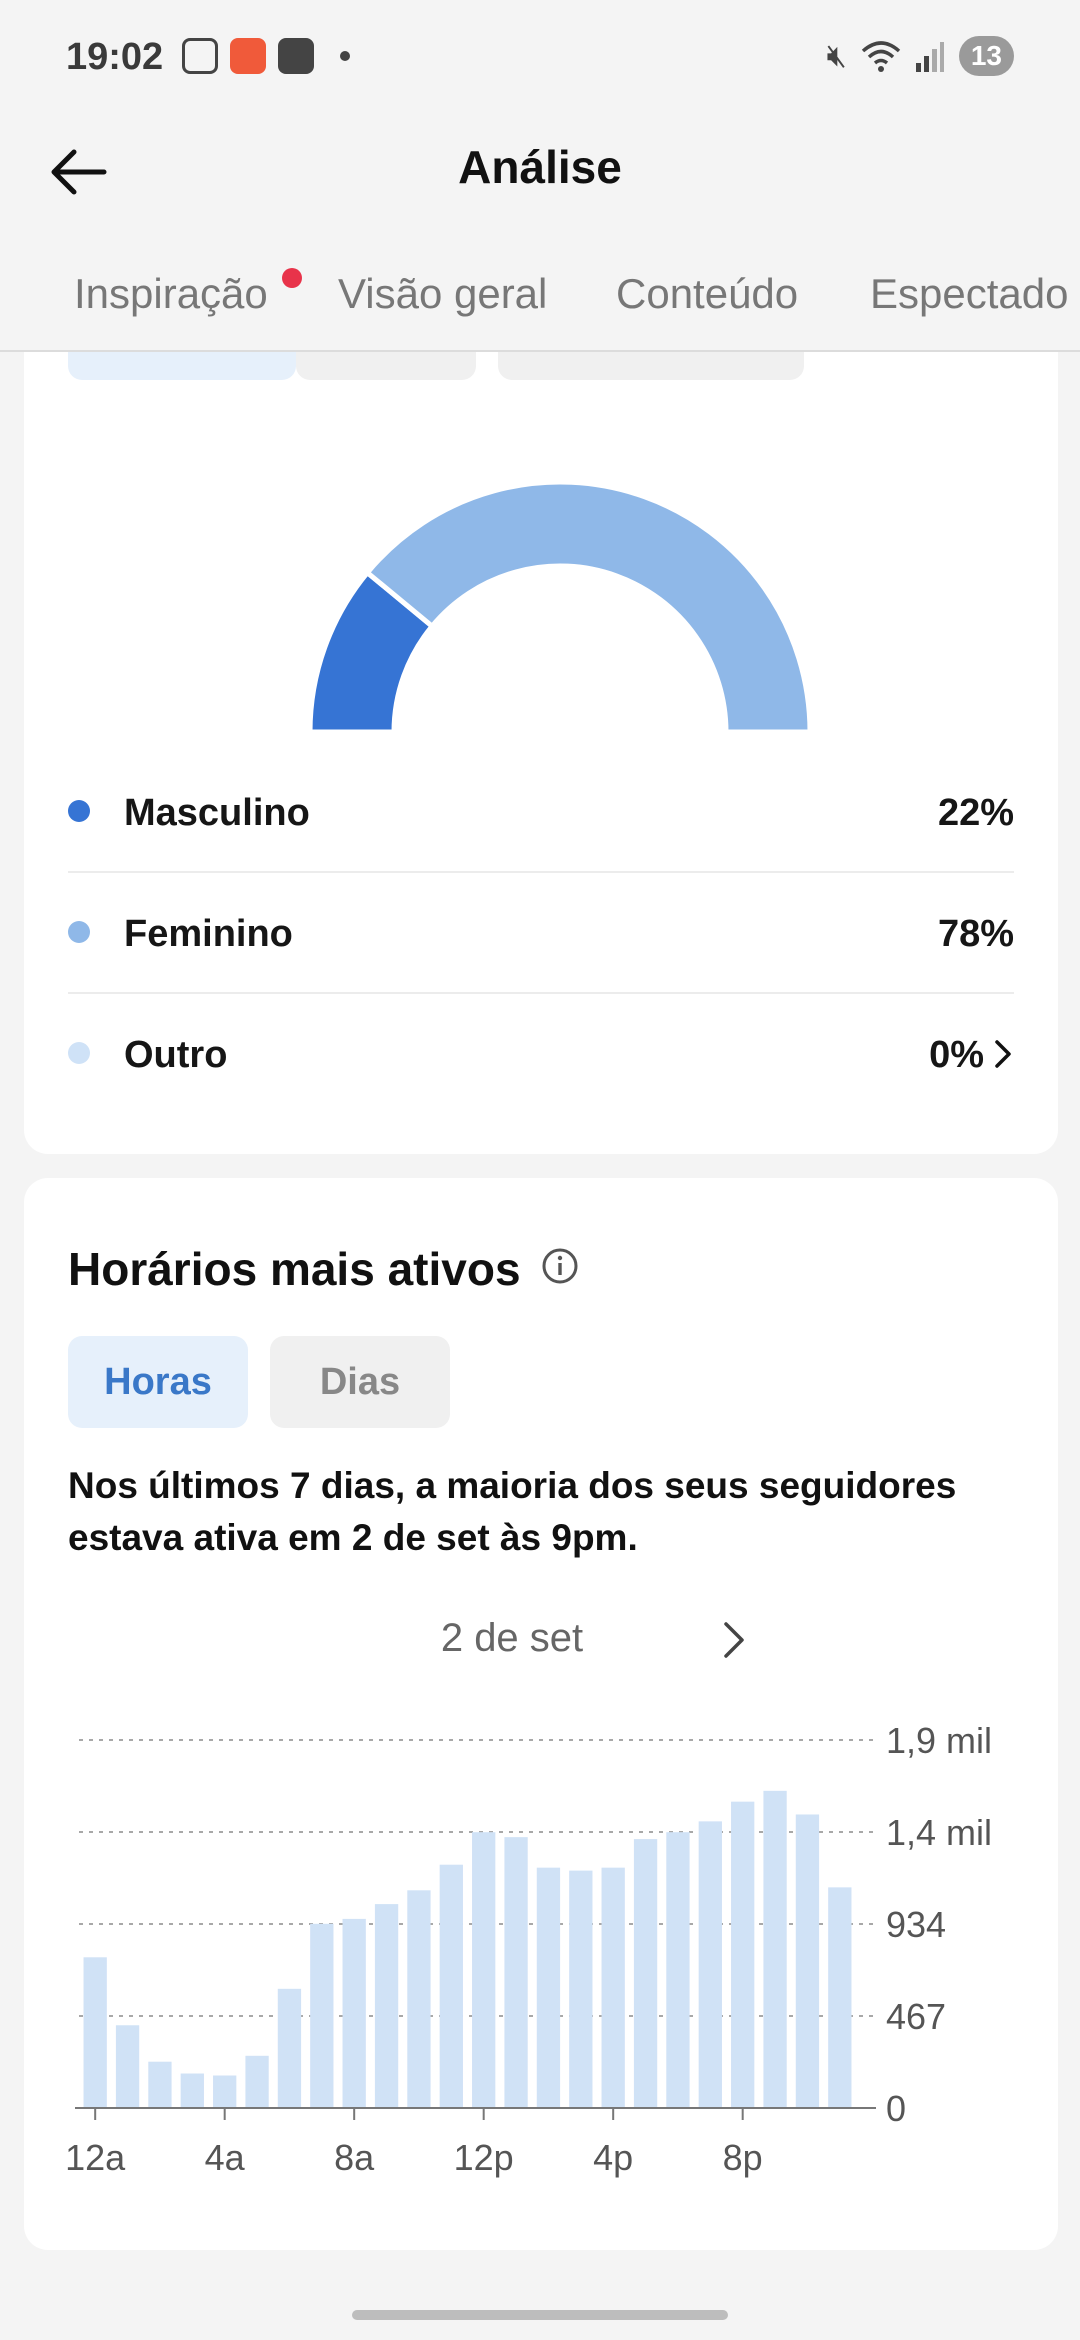 The image size is (1080, 2340). I want to click on page-title: Análise, so click(540, 167).